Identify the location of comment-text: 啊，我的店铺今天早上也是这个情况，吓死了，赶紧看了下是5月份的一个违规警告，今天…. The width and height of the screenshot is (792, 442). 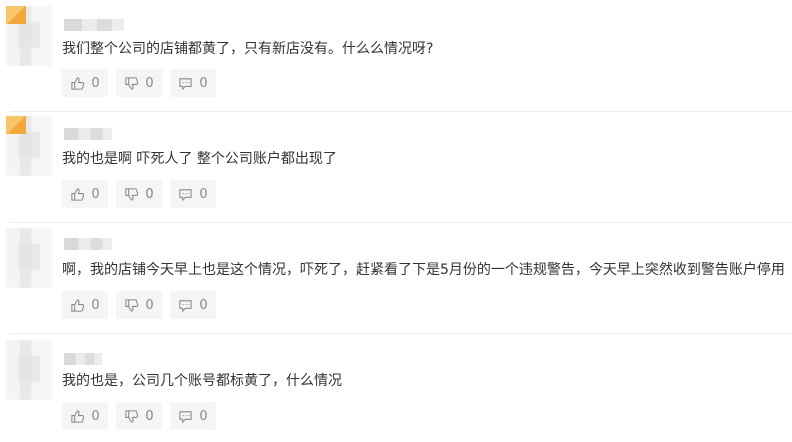
(423, 270).